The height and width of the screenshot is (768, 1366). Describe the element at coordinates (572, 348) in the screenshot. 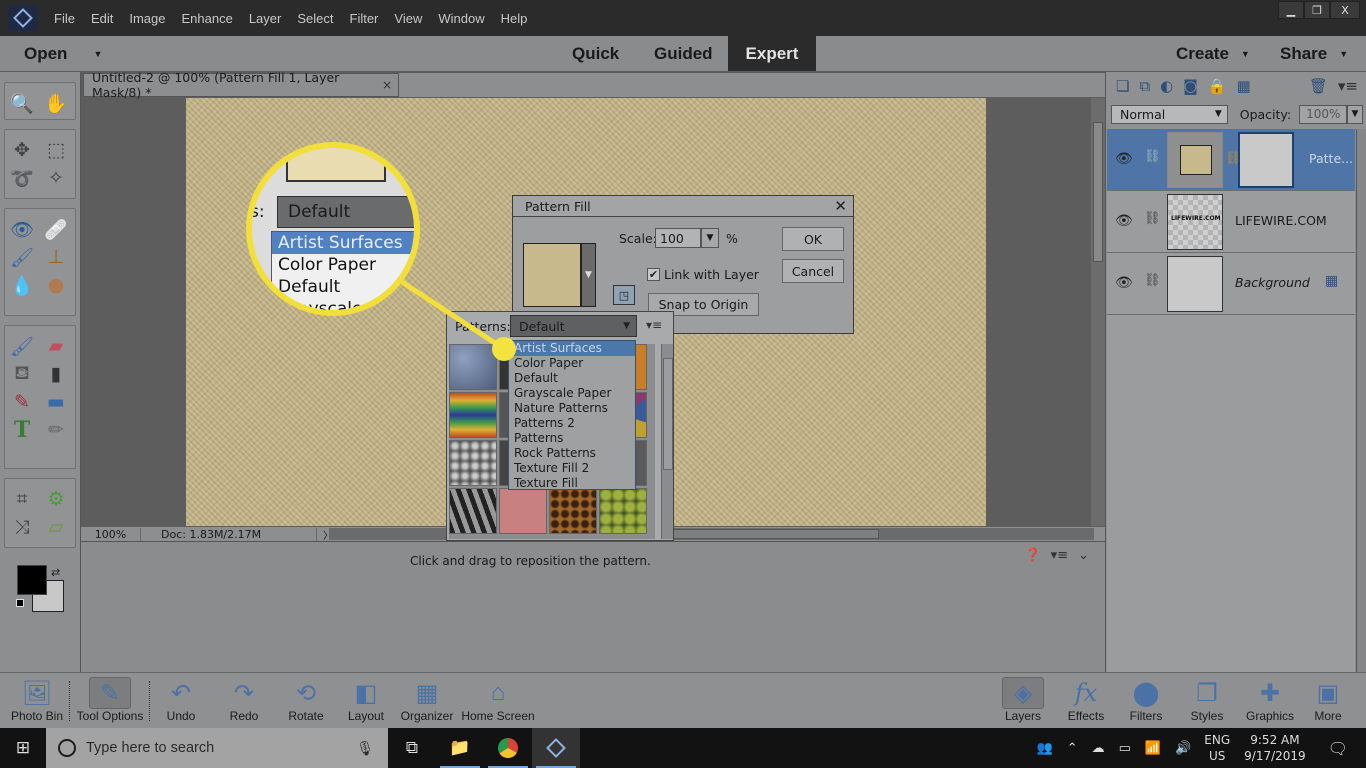

I see `pattern-library-option: Artist Surfaces` at that location.